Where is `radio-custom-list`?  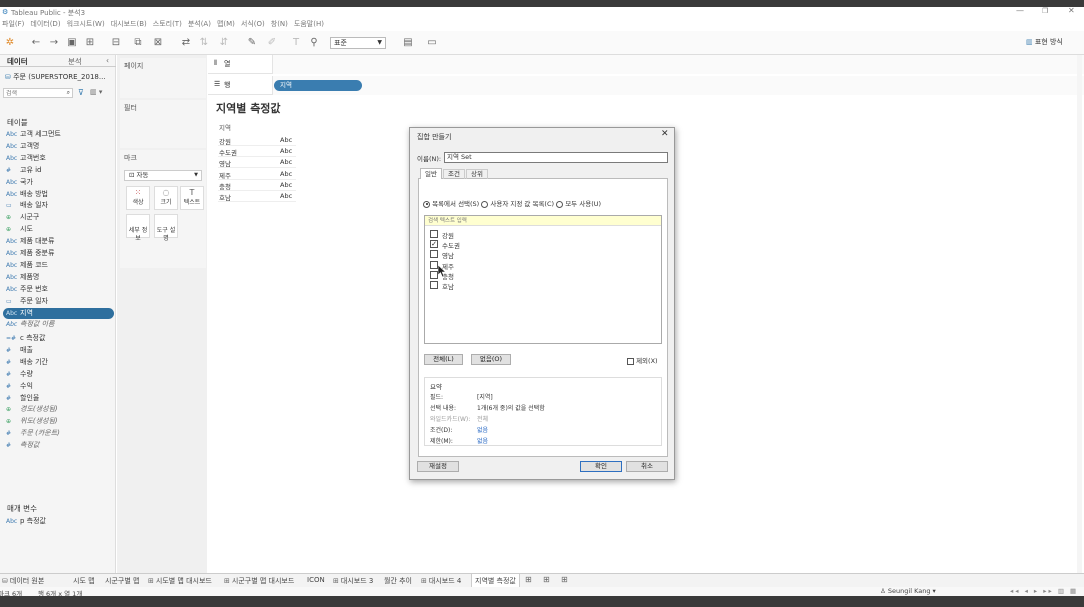
radio-custom-list is located at coordinates (485, 204).